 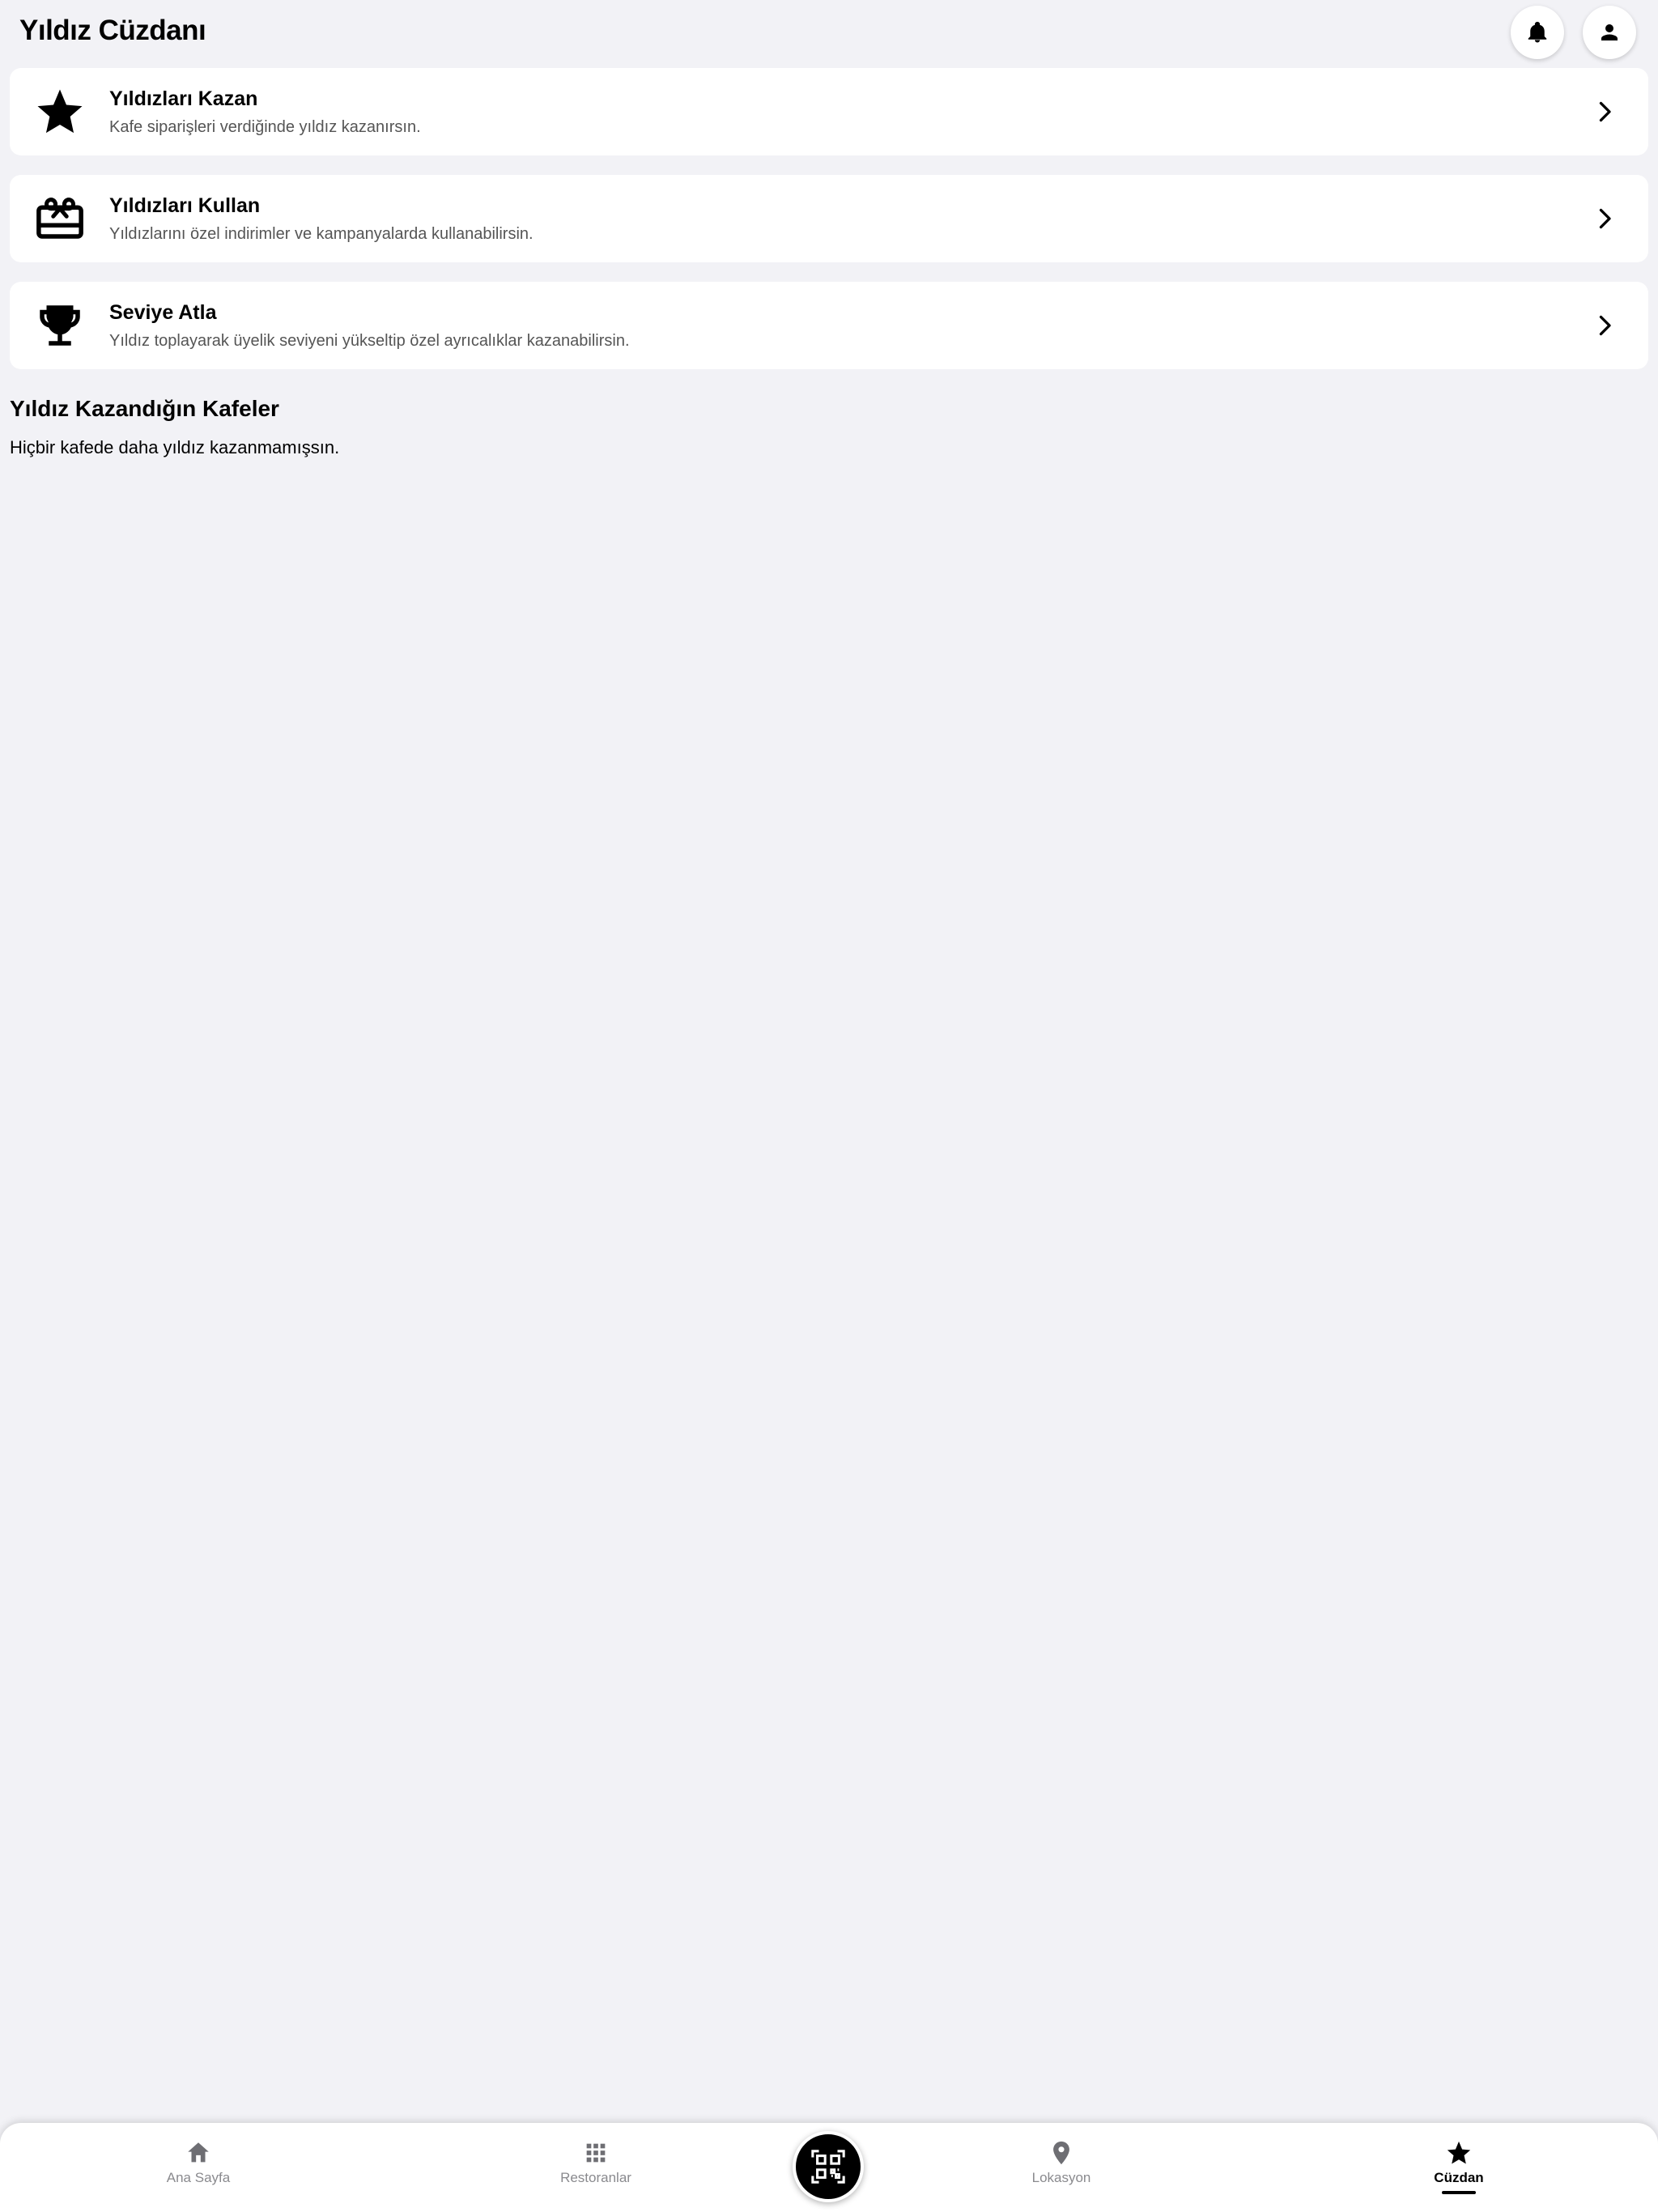 I want to click on grid-icon, so click(x=596, y=2153).